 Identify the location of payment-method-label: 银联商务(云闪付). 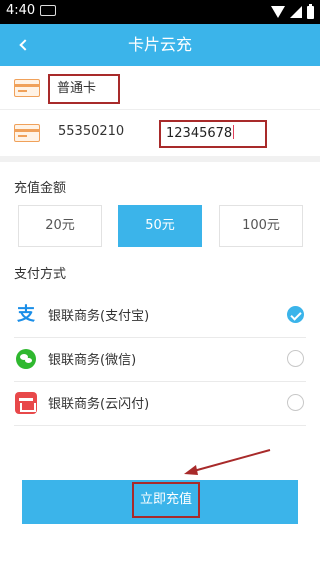
(99, 404).